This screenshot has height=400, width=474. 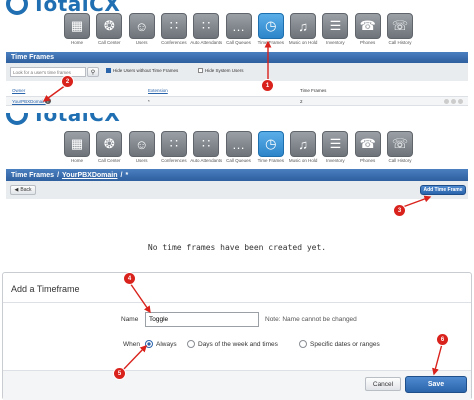 I want to click on user-search-input, so click(x=48, y=72).